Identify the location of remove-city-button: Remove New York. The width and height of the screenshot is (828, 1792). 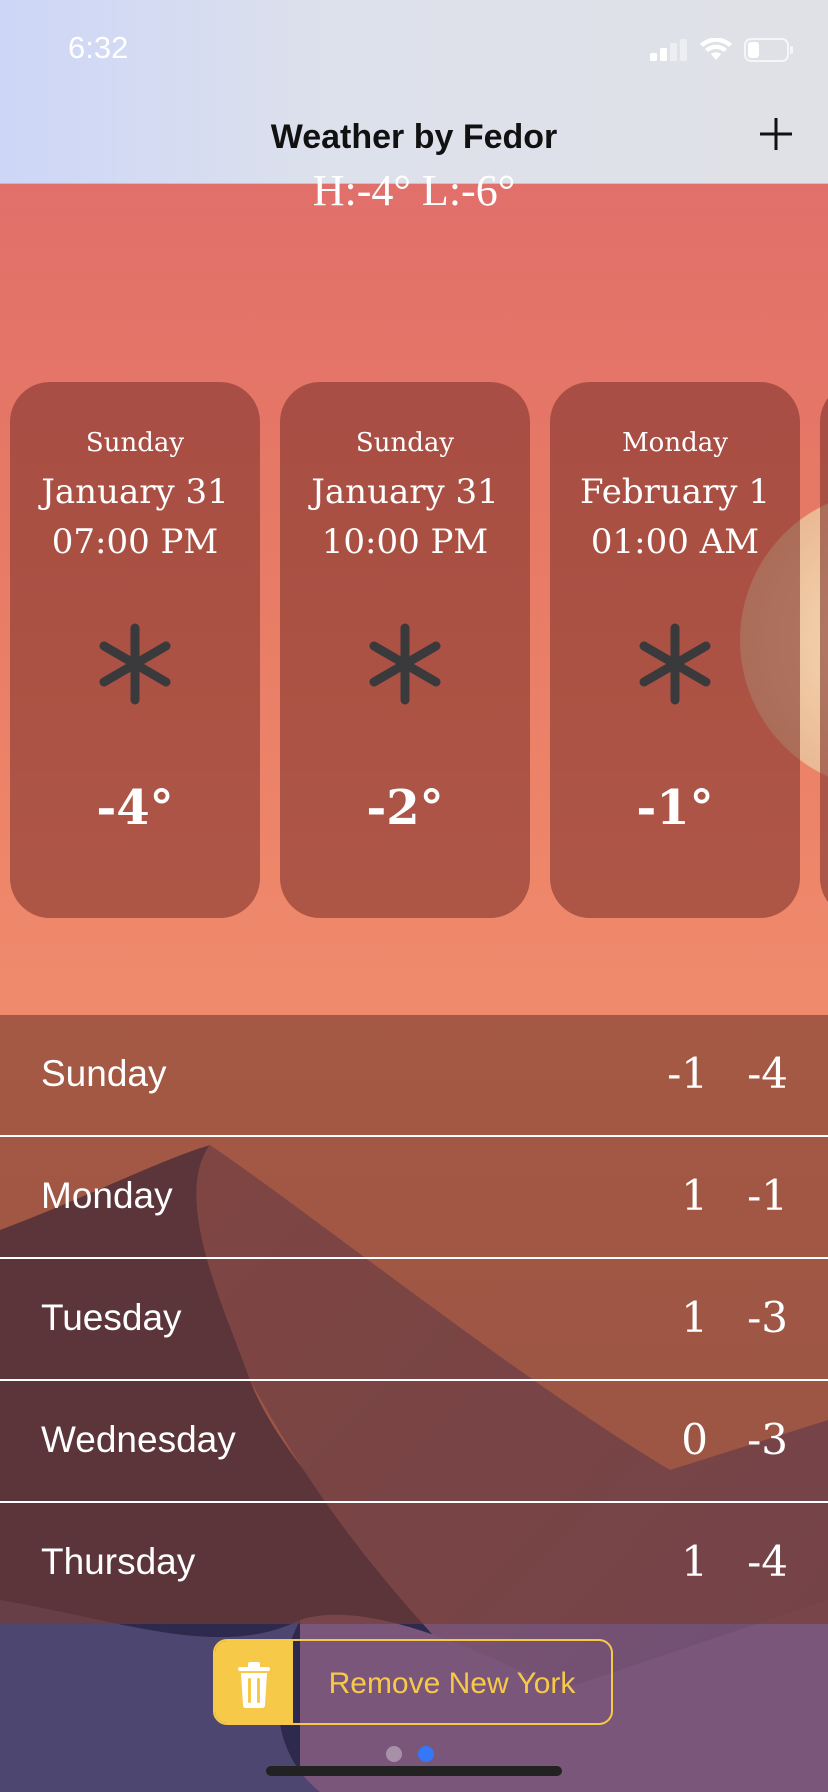
(413, 1682).